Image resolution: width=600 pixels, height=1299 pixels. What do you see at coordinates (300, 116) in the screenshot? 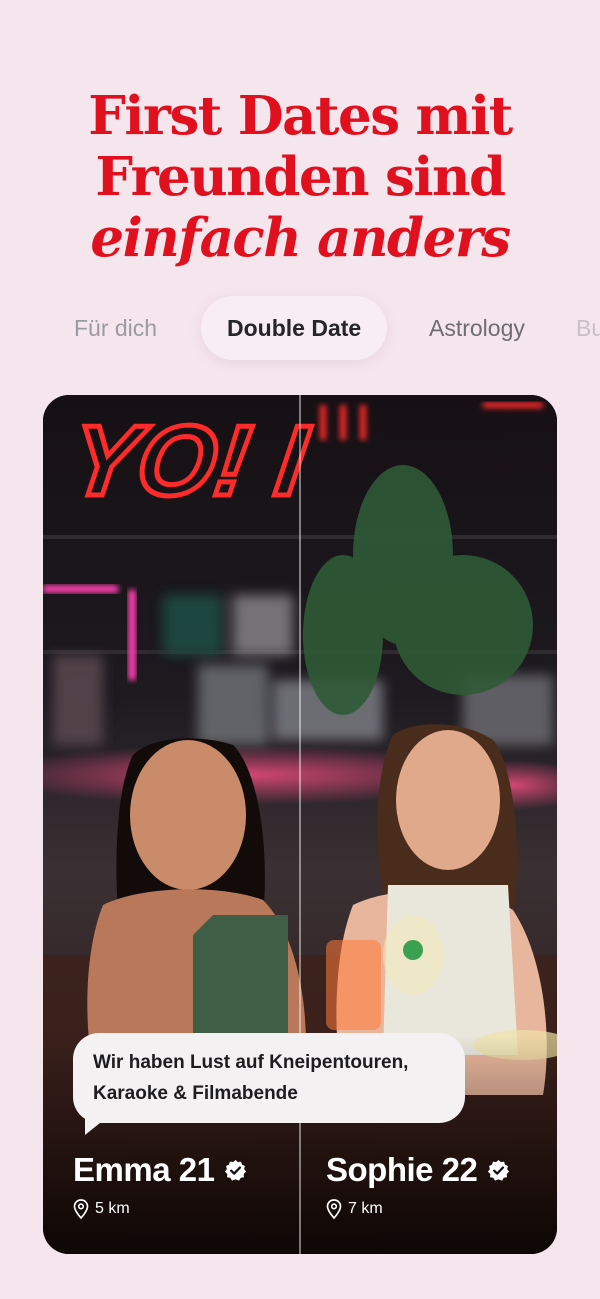
I see `headline-line-1: First Dates mit` at bounding box center [300, 116].